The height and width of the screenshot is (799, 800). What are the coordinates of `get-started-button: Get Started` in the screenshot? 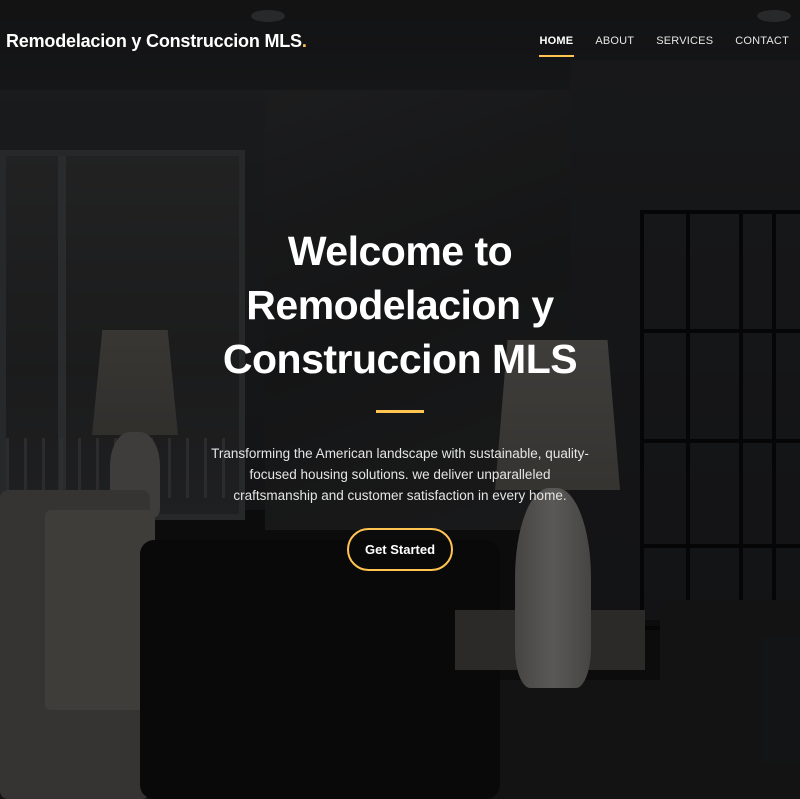 It's located at (400, 549).